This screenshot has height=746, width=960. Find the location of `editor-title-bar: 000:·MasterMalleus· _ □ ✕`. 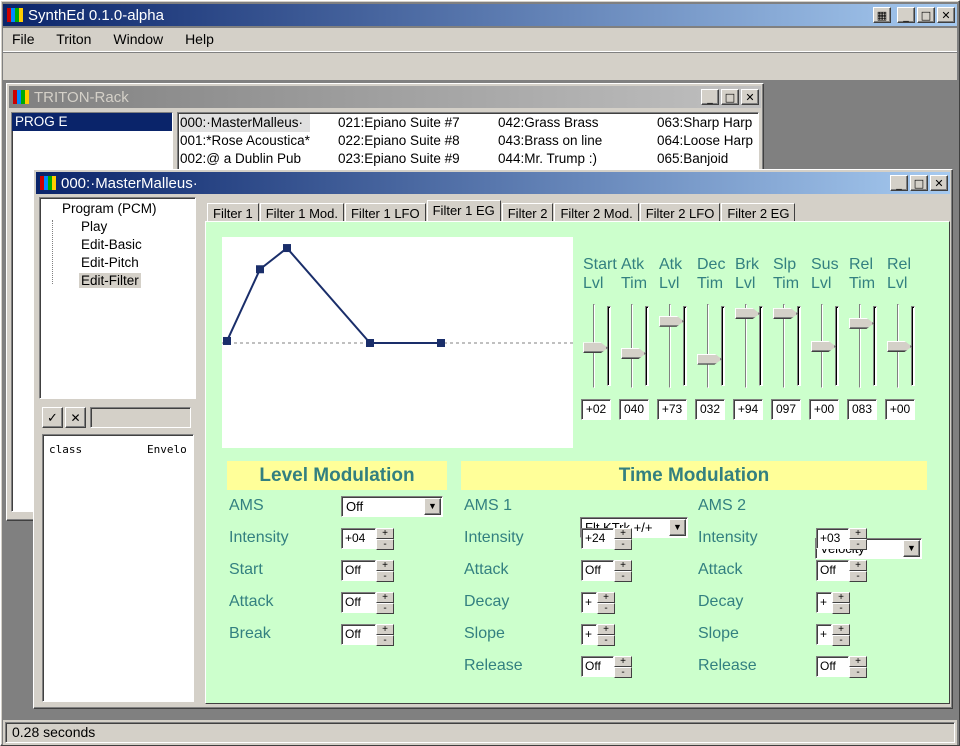

editor-title-bar: 000:·MasterMalleus· _ □ ✕ is located at coordinates (493, 183).